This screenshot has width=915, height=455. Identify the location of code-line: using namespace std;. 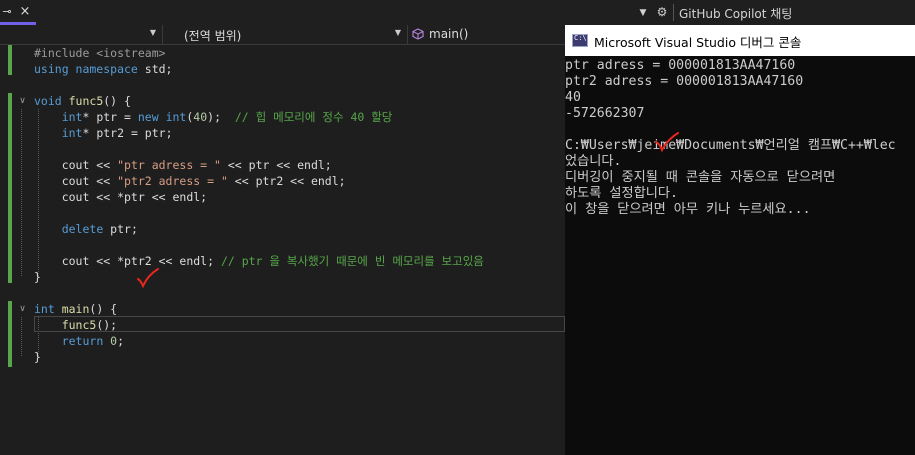
(103, 69).